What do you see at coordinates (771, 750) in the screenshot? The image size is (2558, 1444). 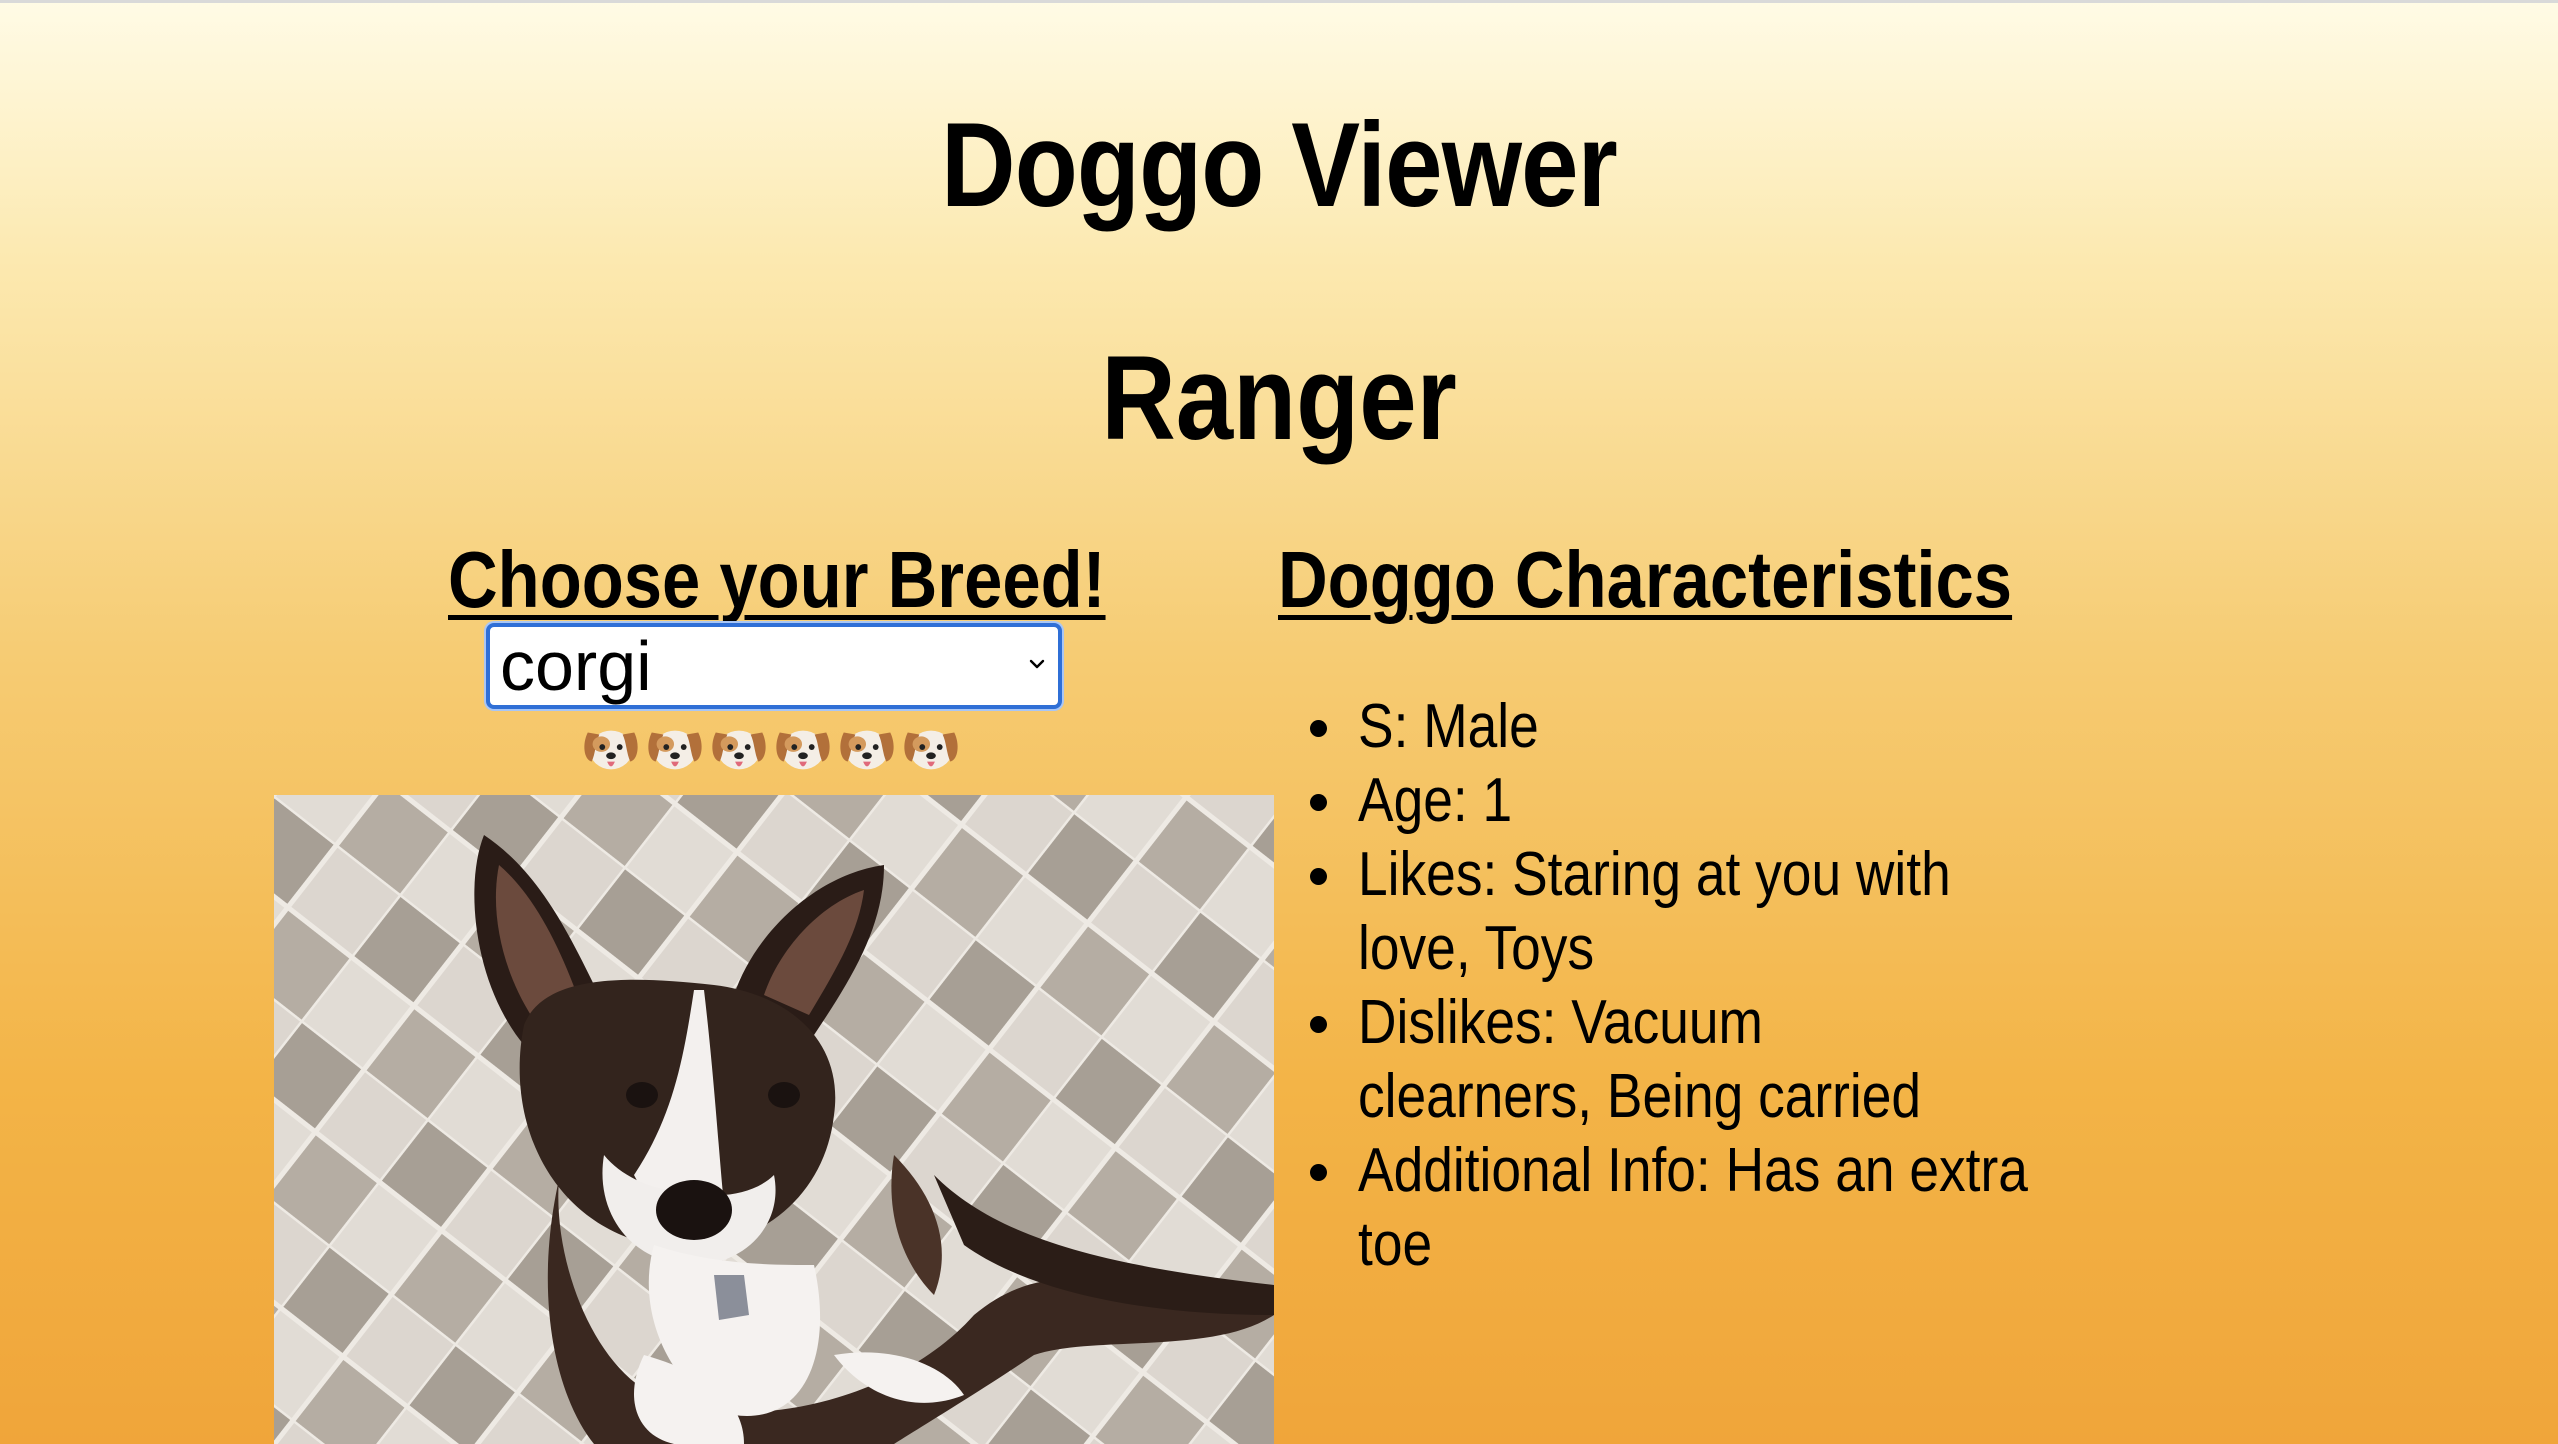 I see `dog-emoji-row` at bounding box center [771, 750].